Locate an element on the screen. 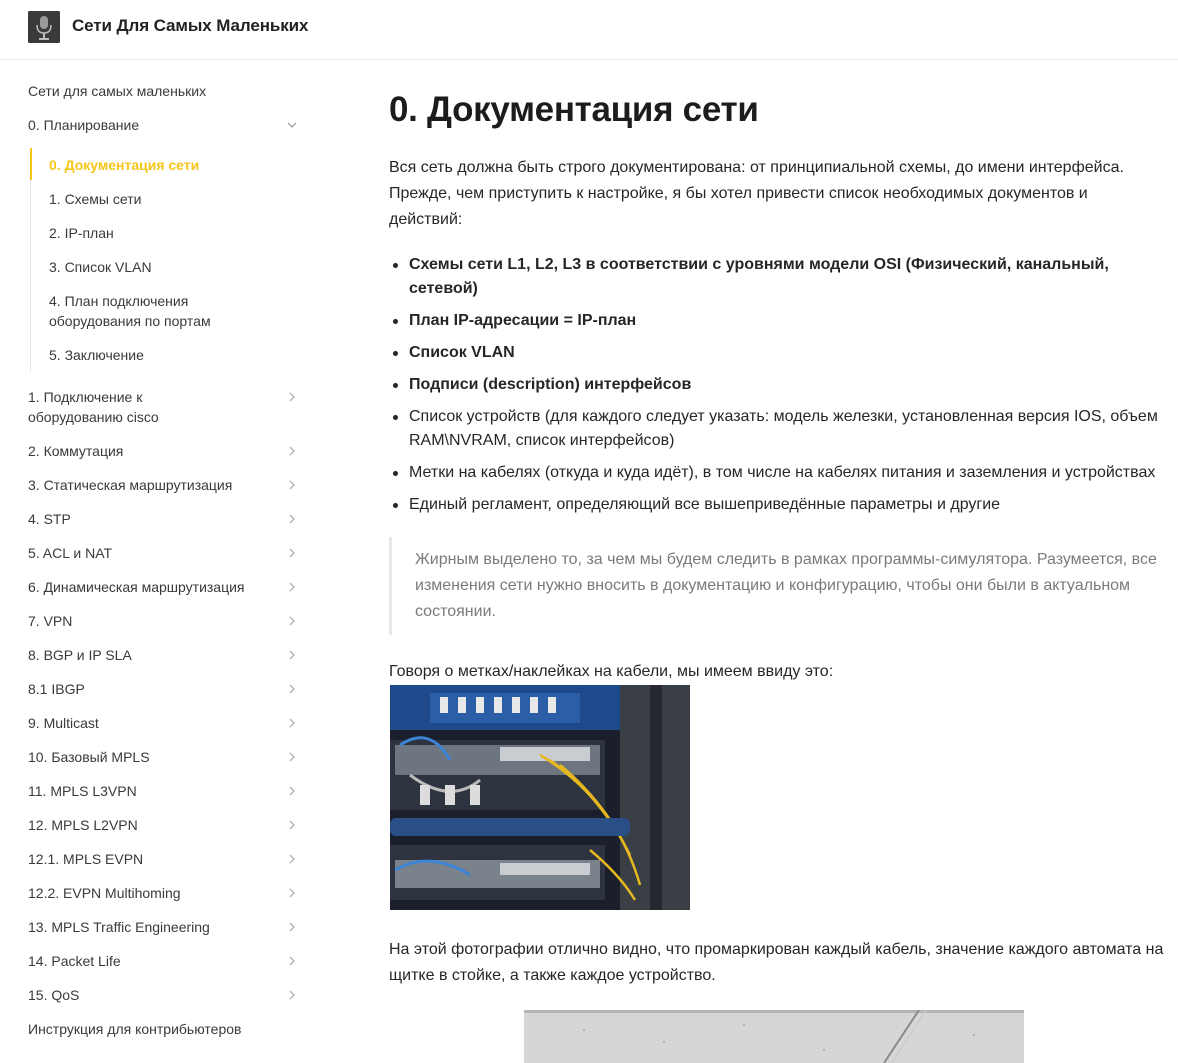 The width and height of the screenshot is (1178, 1063). sidebar-item-contributors: Инструкция для контрибьютеров is located at coordinates (163, 1029).